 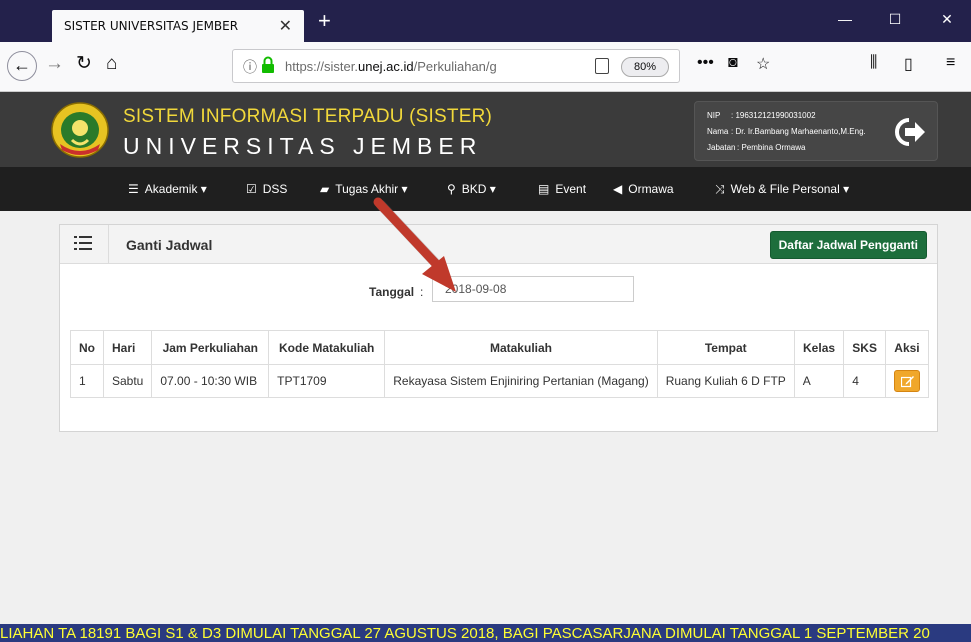 What do you see at coordinates (22, 66) in the screenshot?
I see `back-icon: ←` at bounding box center [22, 66].